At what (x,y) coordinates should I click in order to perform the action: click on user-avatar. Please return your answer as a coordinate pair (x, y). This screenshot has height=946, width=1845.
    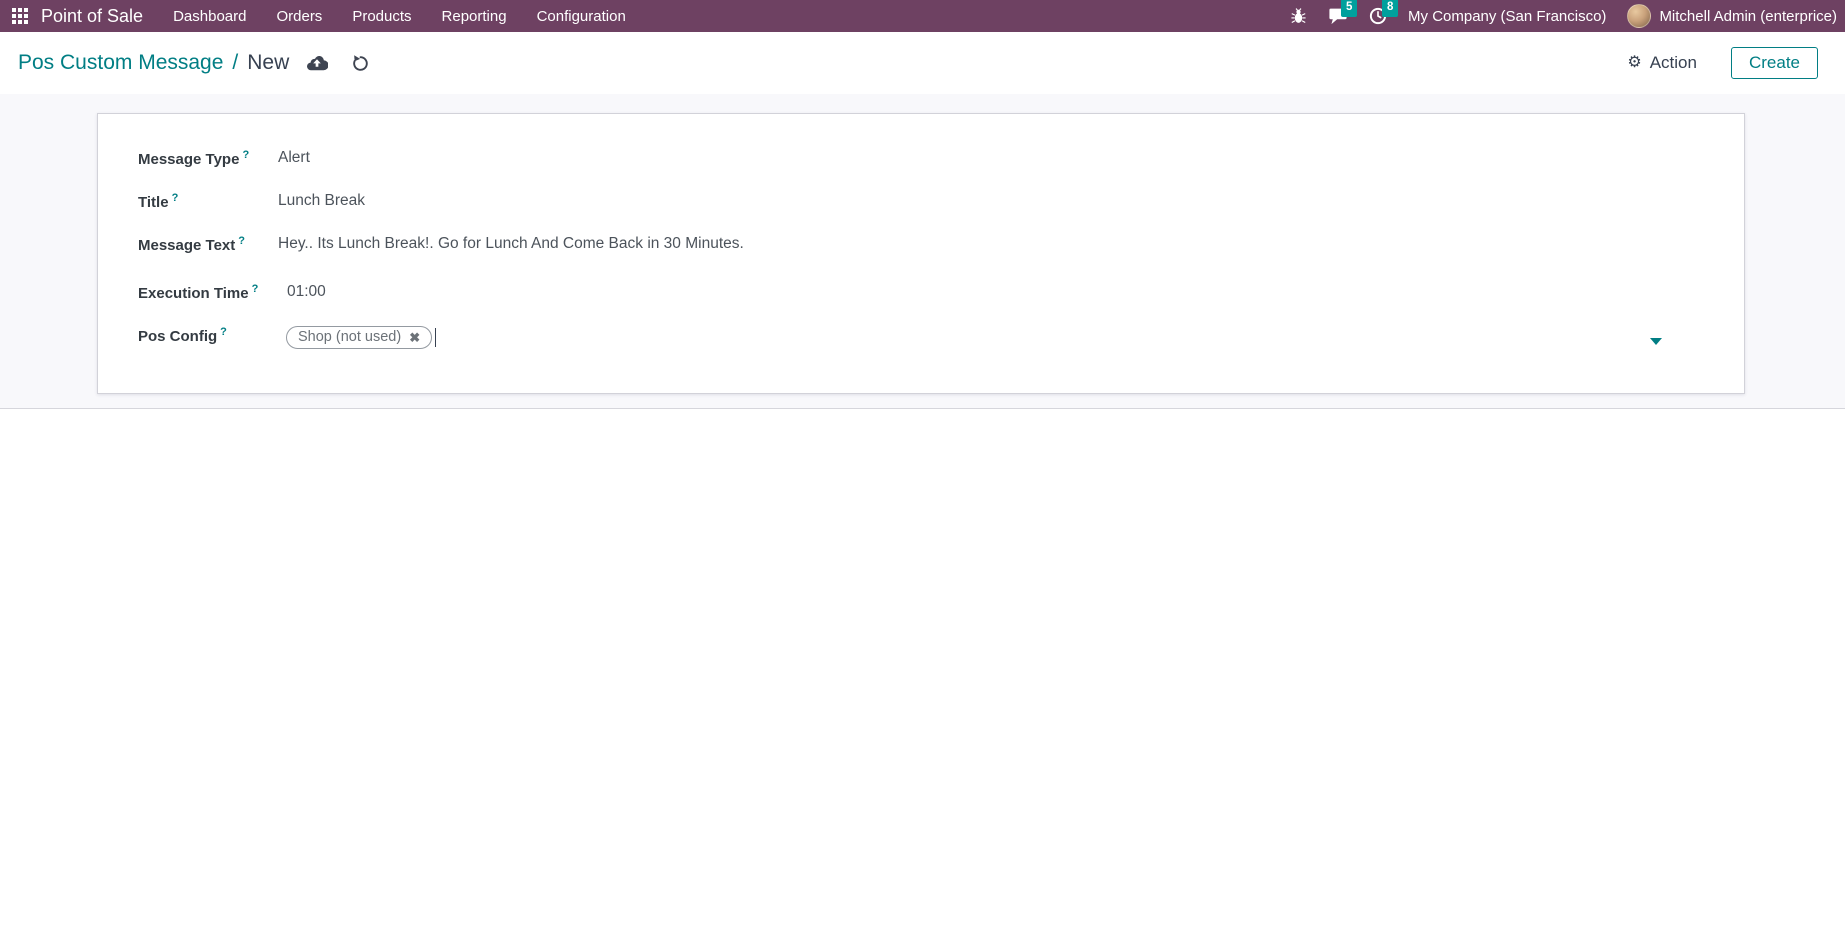
    Looking at the image, I should click on (1639, 16).